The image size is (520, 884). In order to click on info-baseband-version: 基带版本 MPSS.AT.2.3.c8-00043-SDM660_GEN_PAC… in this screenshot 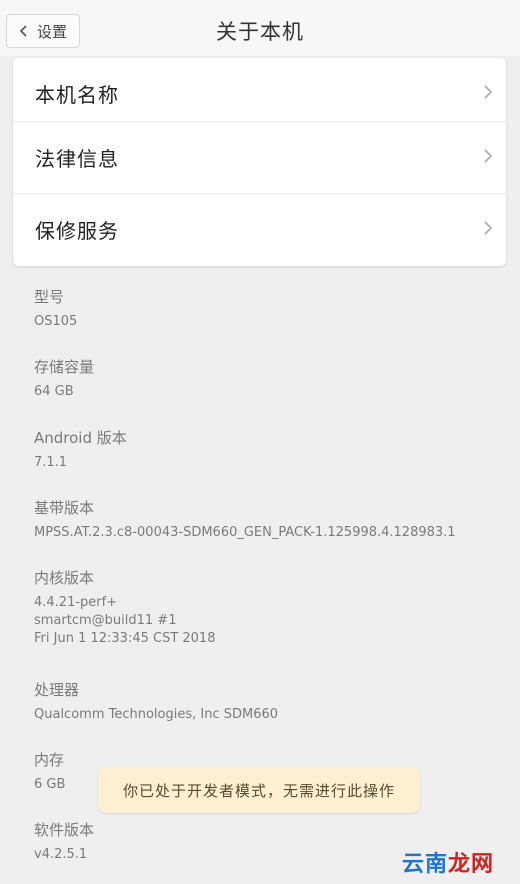, I will do `click(267, 520)`.